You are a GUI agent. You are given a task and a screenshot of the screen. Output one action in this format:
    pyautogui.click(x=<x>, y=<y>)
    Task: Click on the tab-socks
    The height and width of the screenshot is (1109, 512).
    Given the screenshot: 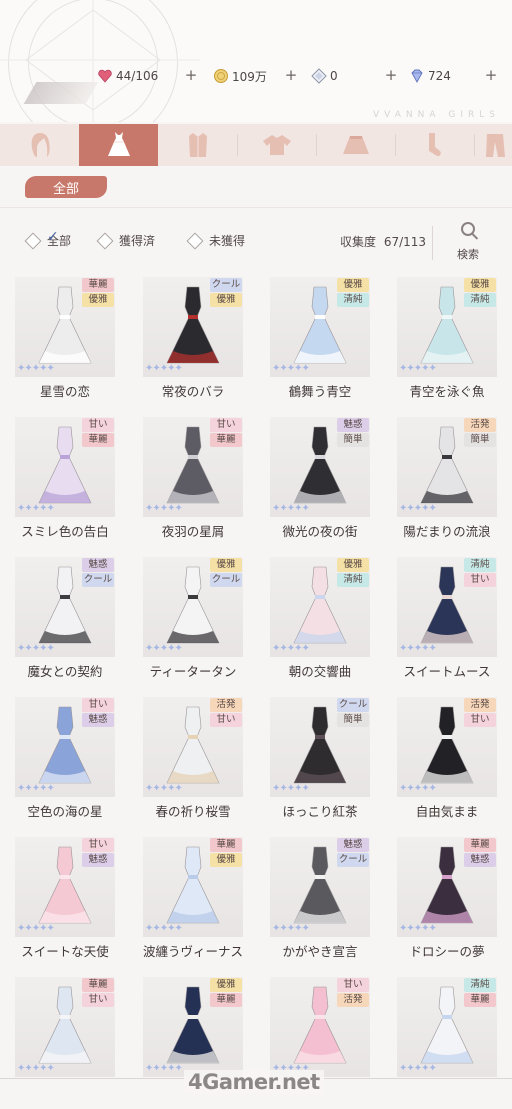 What is the action you would take?
    pyautogui.click(x=434, y=145)
    